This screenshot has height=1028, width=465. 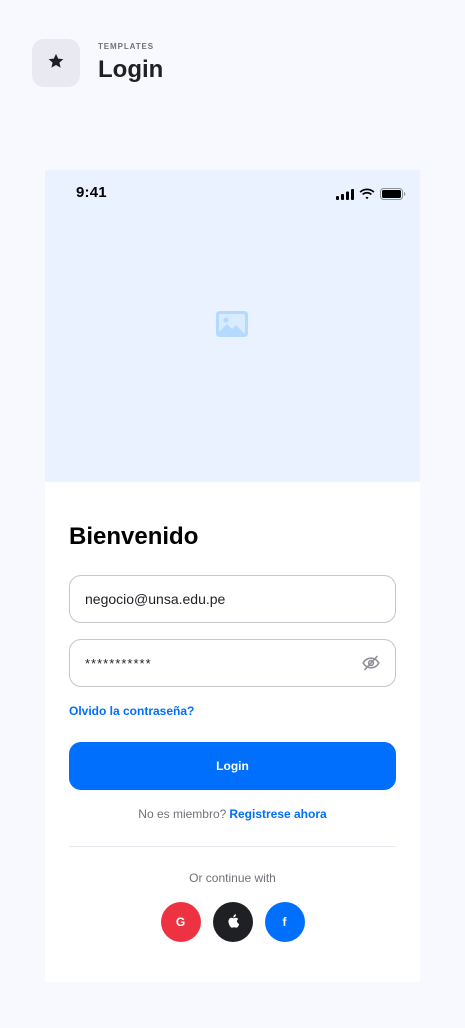 I want to click on header-badge, so click(x=56, y=63).